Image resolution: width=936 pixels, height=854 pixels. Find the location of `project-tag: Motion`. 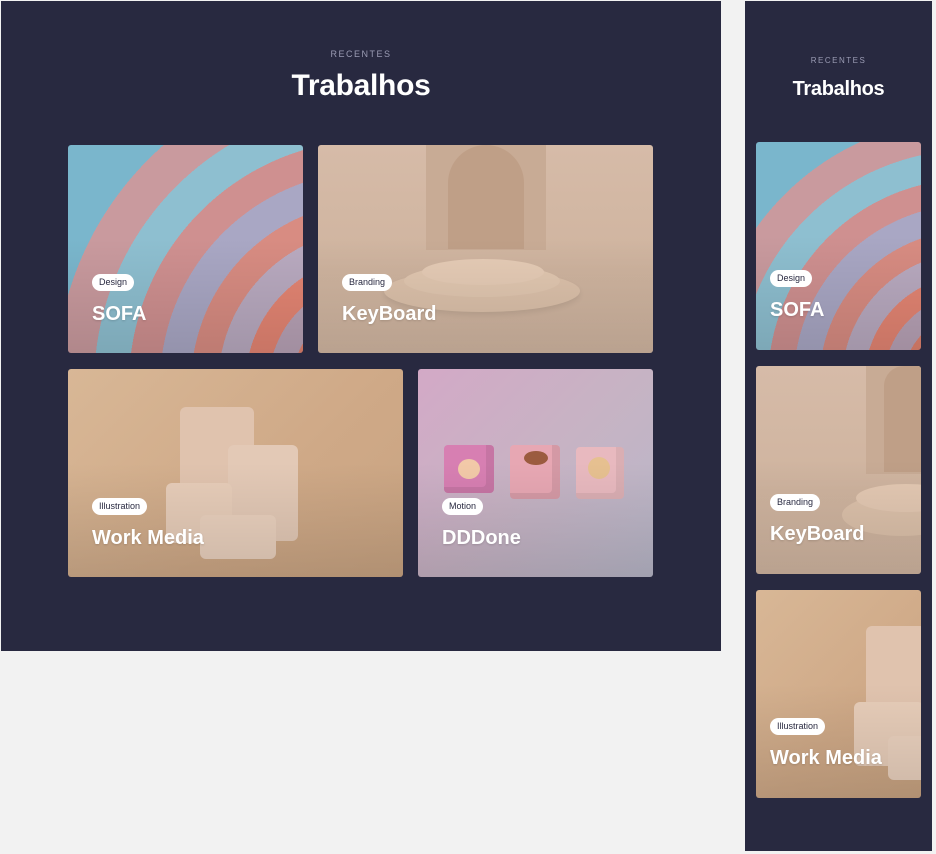

project-tag: Motion is located at coordinates (463, 506).